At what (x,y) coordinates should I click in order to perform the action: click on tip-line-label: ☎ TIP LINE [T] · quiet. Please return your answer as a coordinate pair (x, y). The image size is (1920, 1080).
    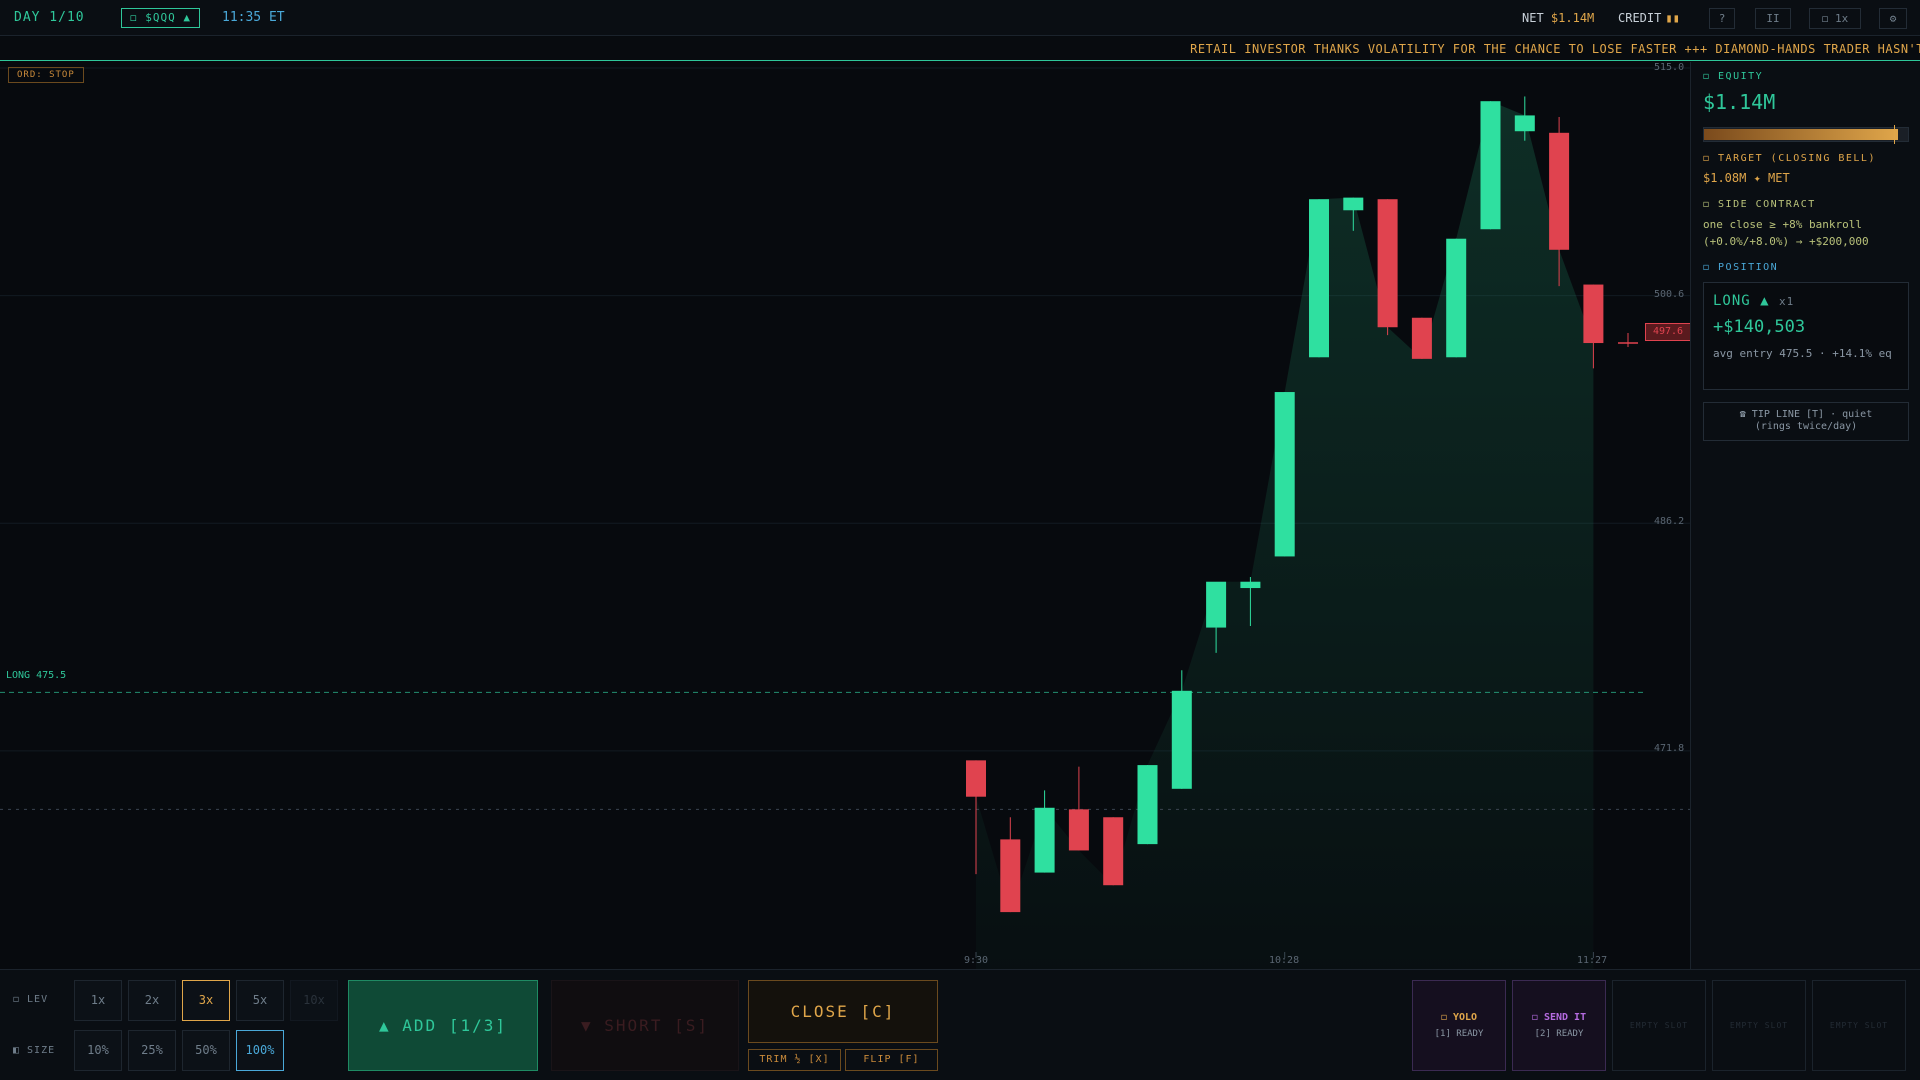
    Looking at the image, I should click on (1806, 414).